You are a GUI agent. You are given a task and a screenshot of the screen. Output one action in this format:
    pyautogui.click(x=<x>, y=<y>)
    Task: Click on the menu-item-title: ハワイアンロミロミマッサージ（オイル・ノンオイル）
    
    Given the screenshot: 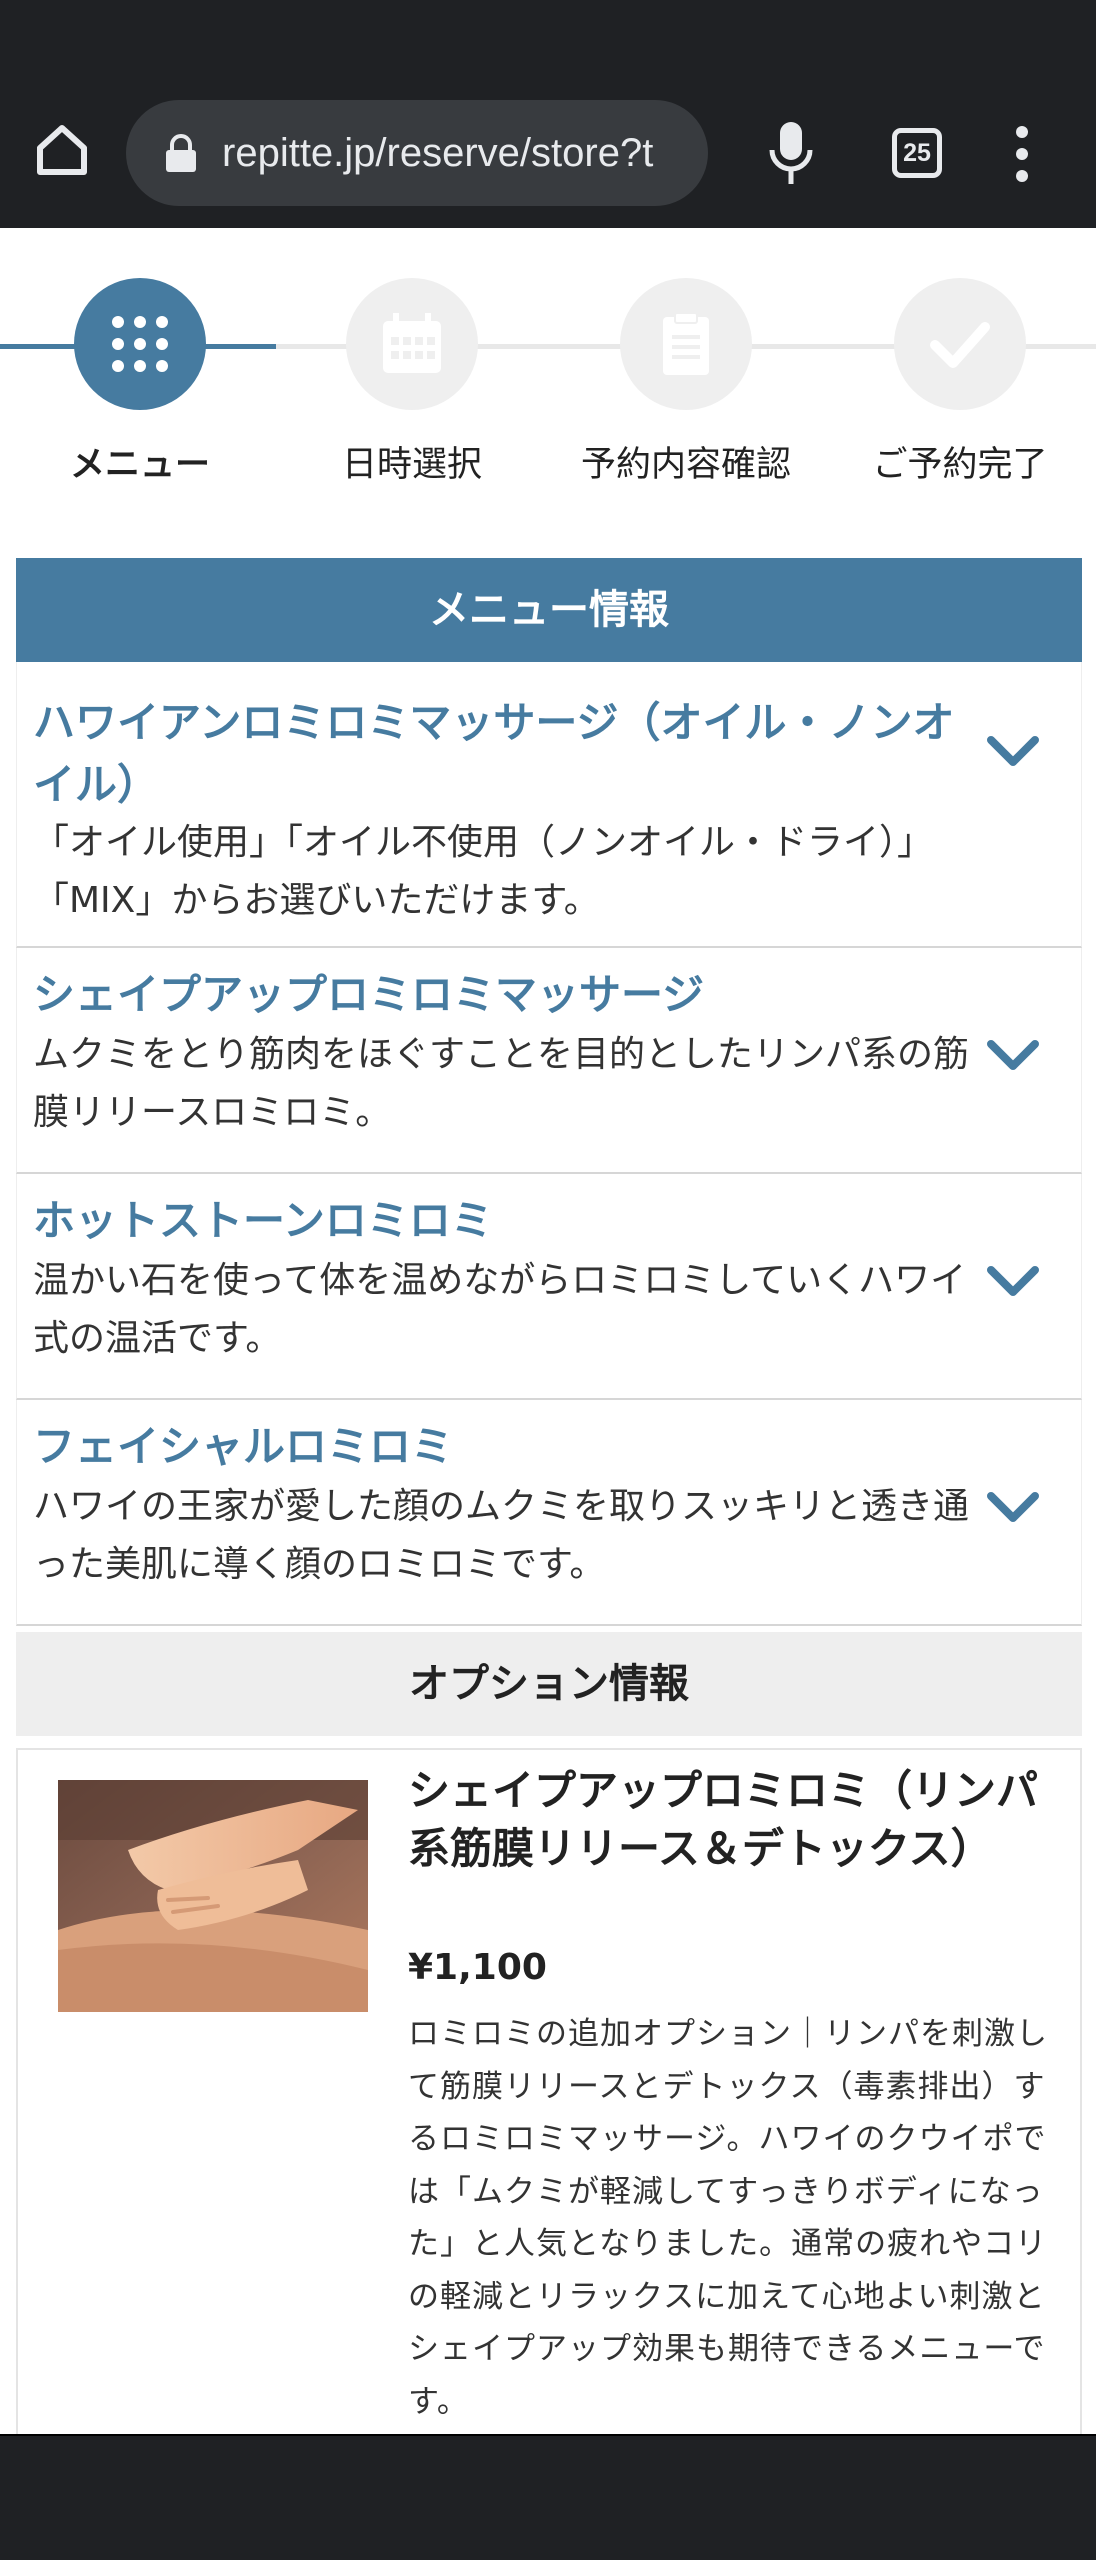 What is the action you would take?
    pyautogui.click(x=494, y=753)
    